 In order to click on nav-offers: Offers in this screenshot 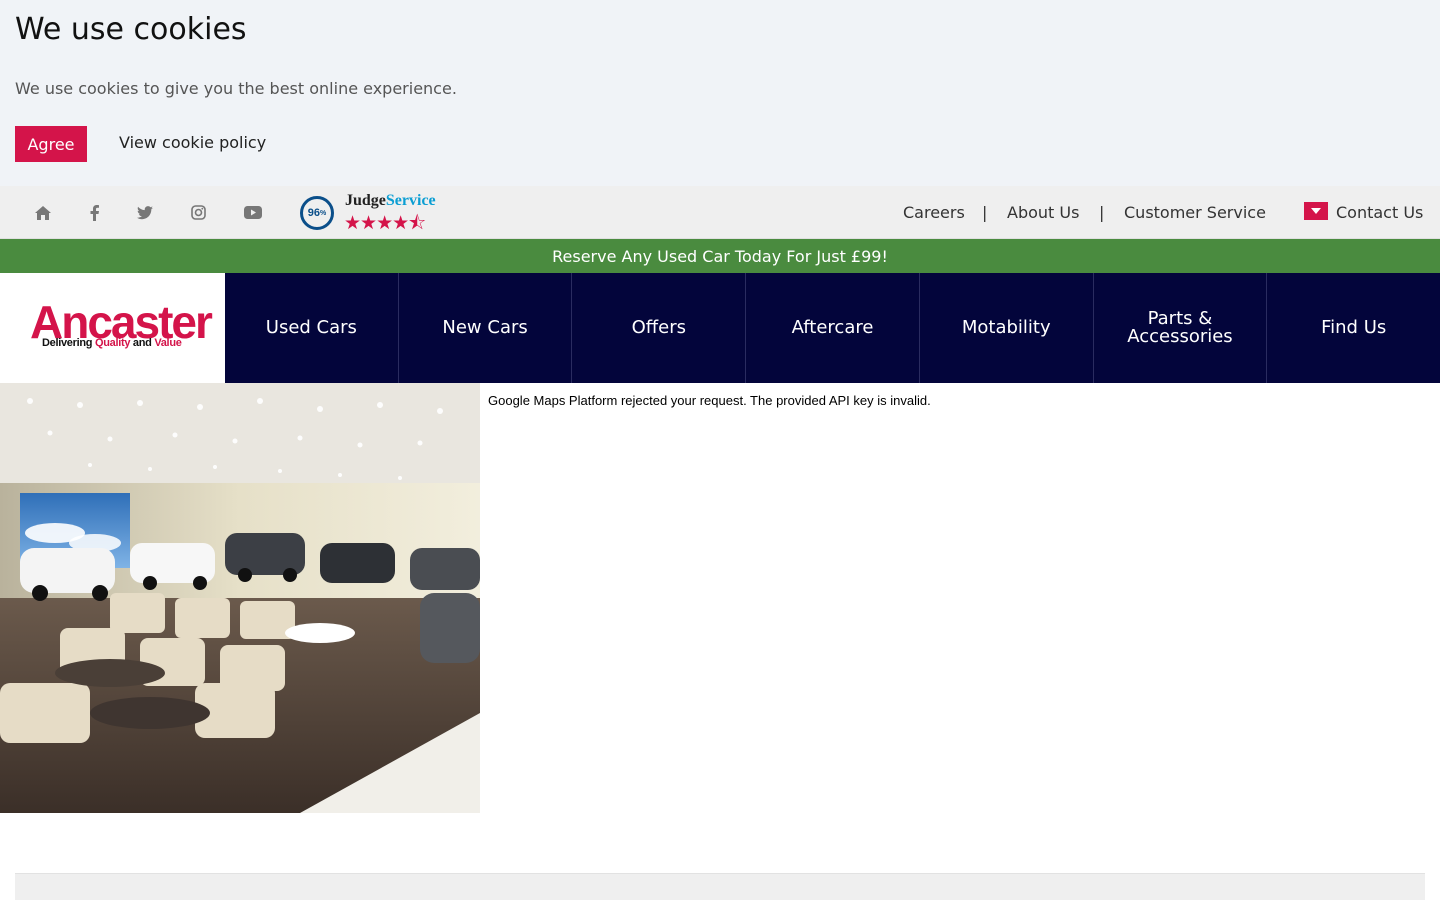, I will do `click(659, 328)`.